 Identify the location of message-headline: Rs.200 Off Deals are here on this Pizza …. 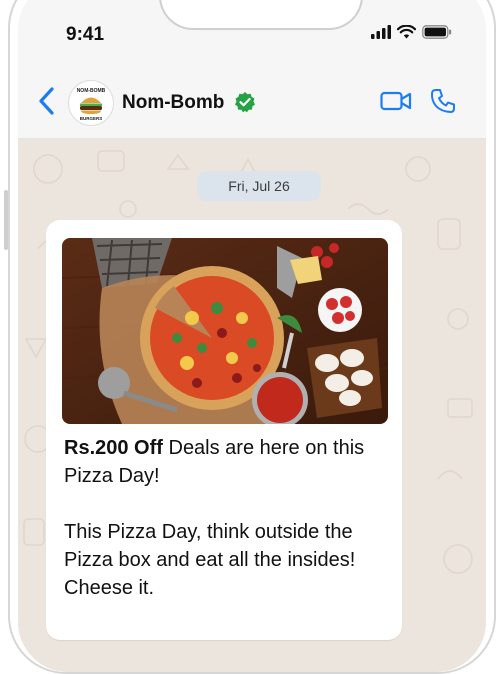
(224, 462).